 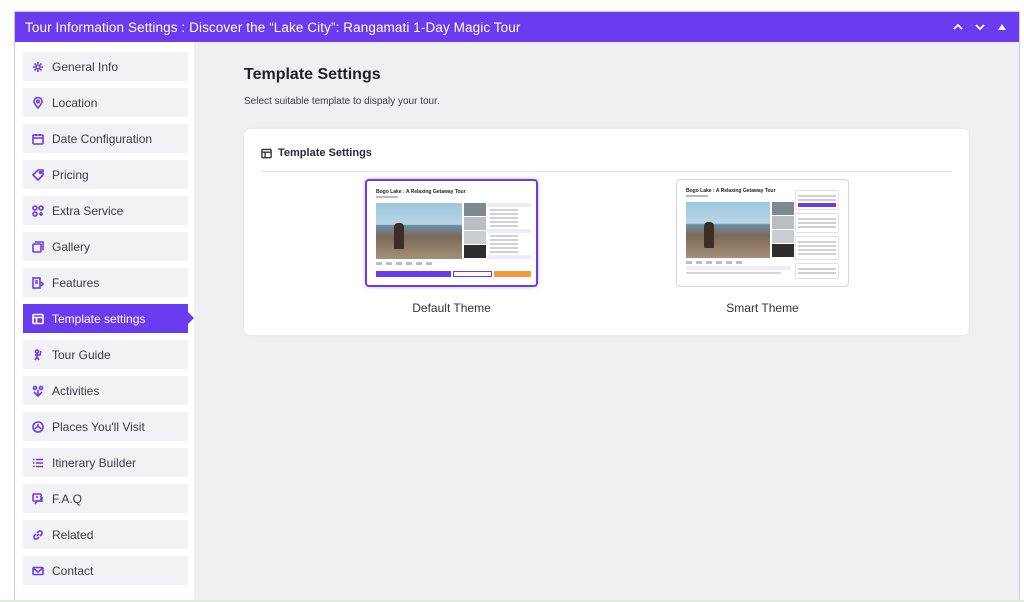 I want to click on activities-icon, so click(x=37, y=390).